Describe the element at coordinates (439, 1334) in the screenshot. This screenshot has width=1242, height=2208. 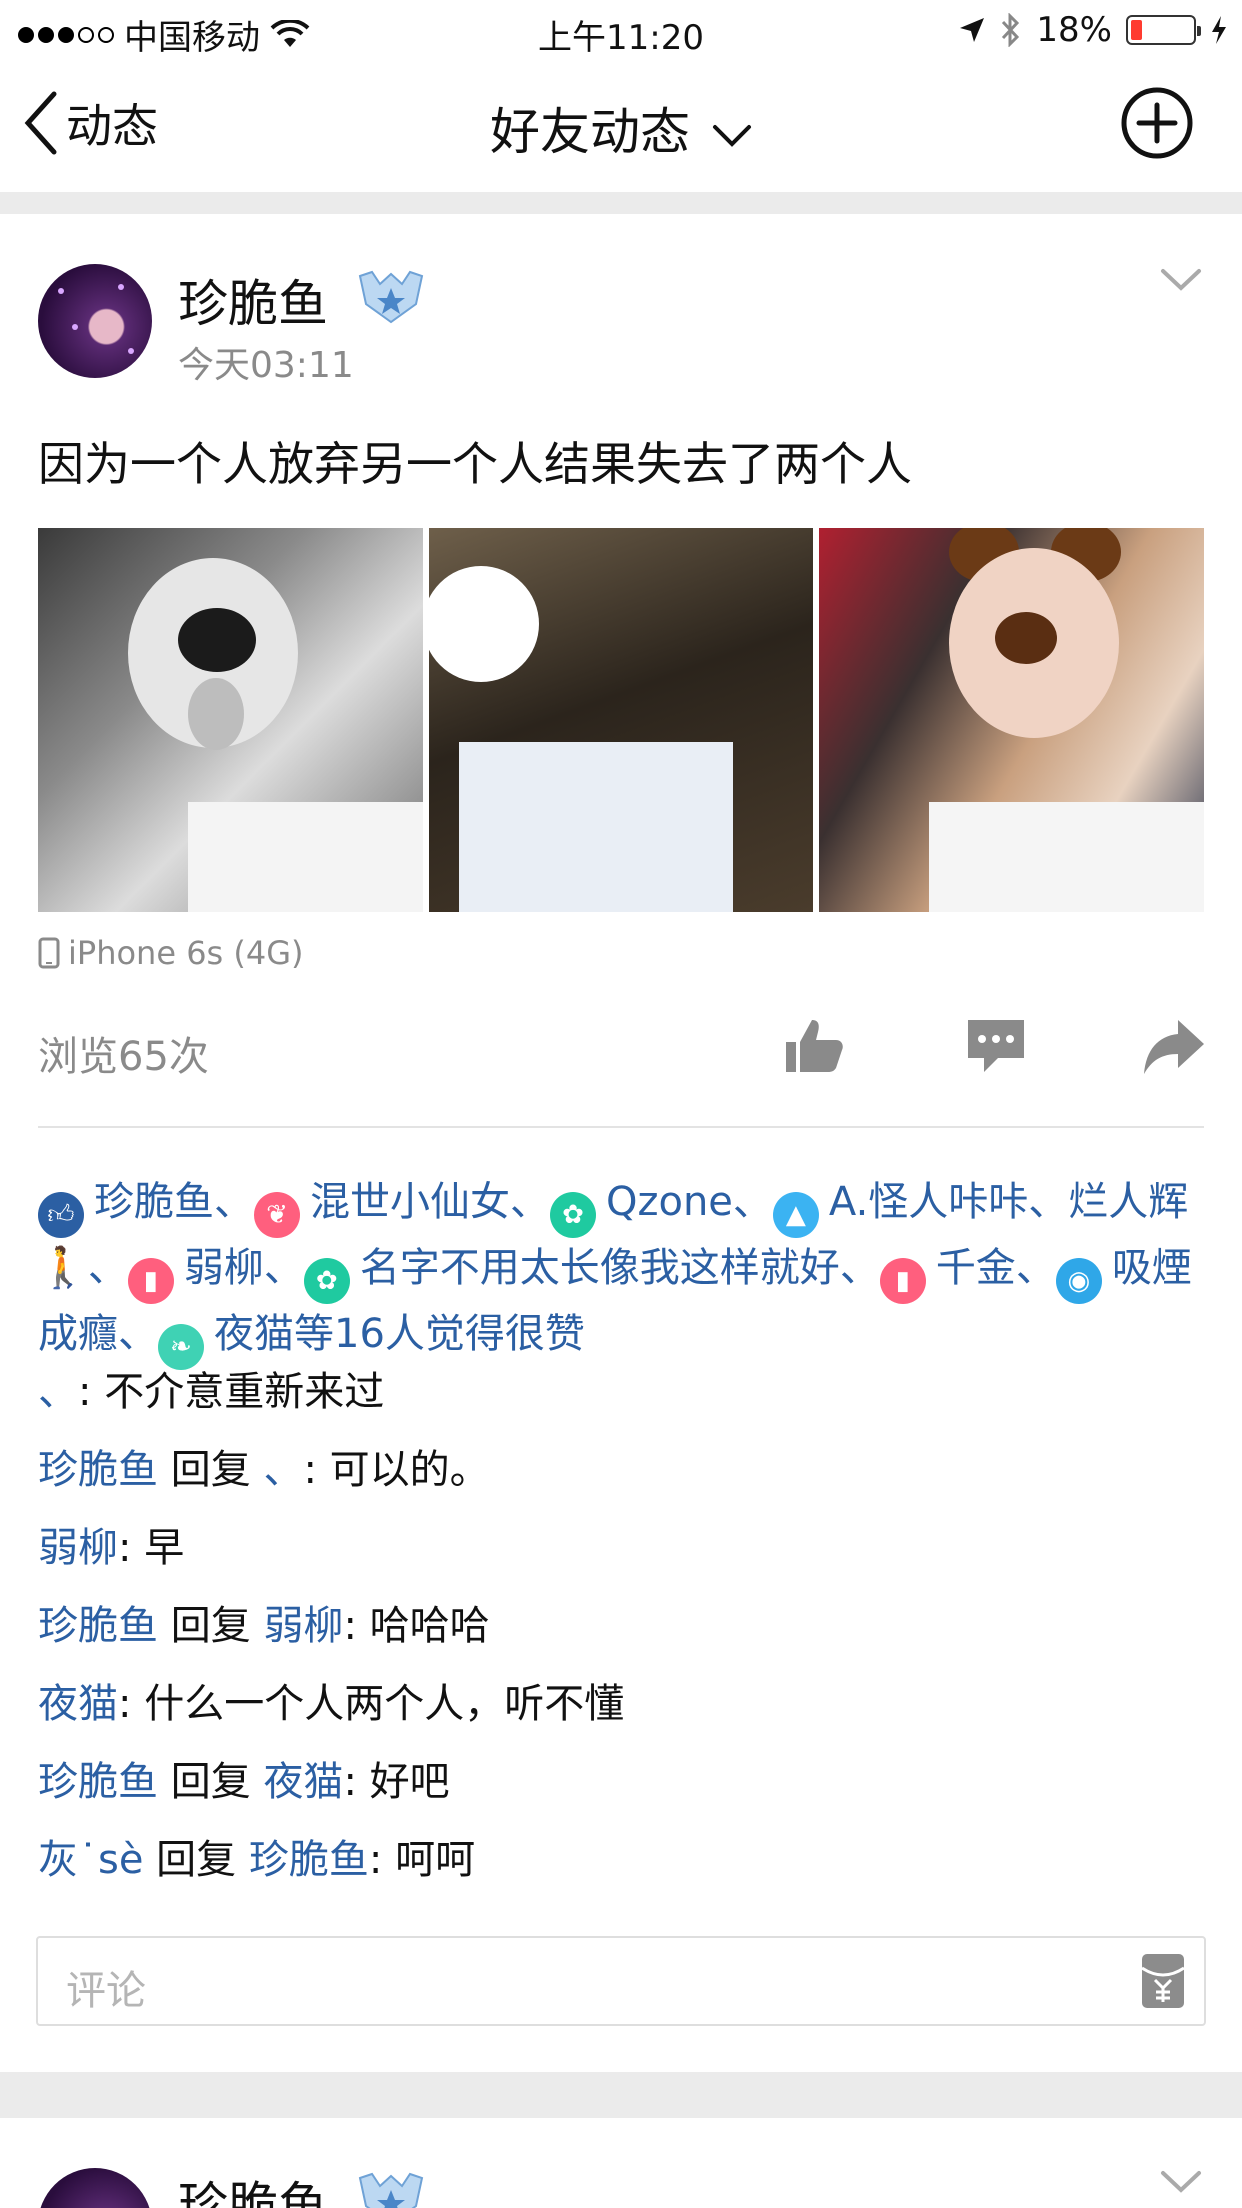
I see `likes-summary: 等16人觉得很赞` at that location.